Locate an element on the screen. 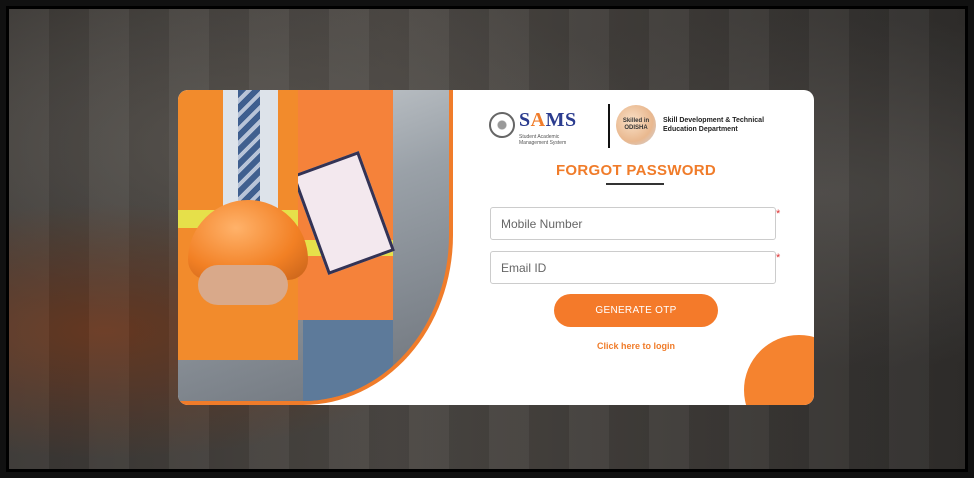  title-underline is located at coordinates (635, 184).